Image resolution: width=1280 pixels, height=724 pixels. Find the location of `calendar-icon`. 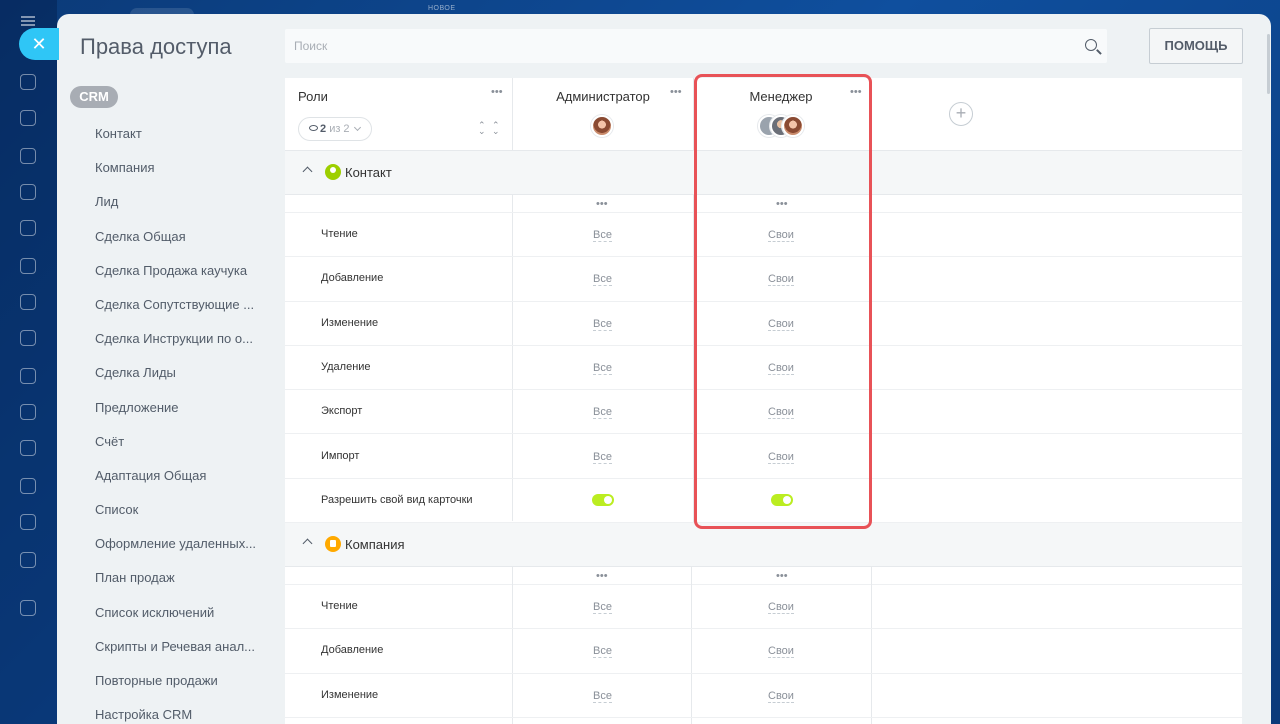

calendar-icon is located at coordinates (28, 192).